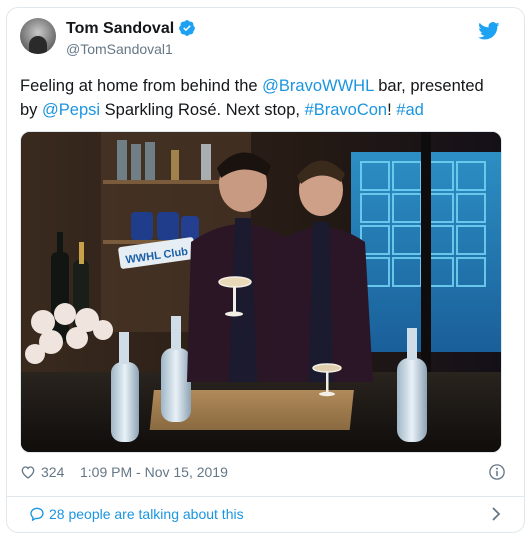 This screenshot has height=540, width=532. I want to click on talking-about-link: 28 people are talking about this, so click(146, 514).